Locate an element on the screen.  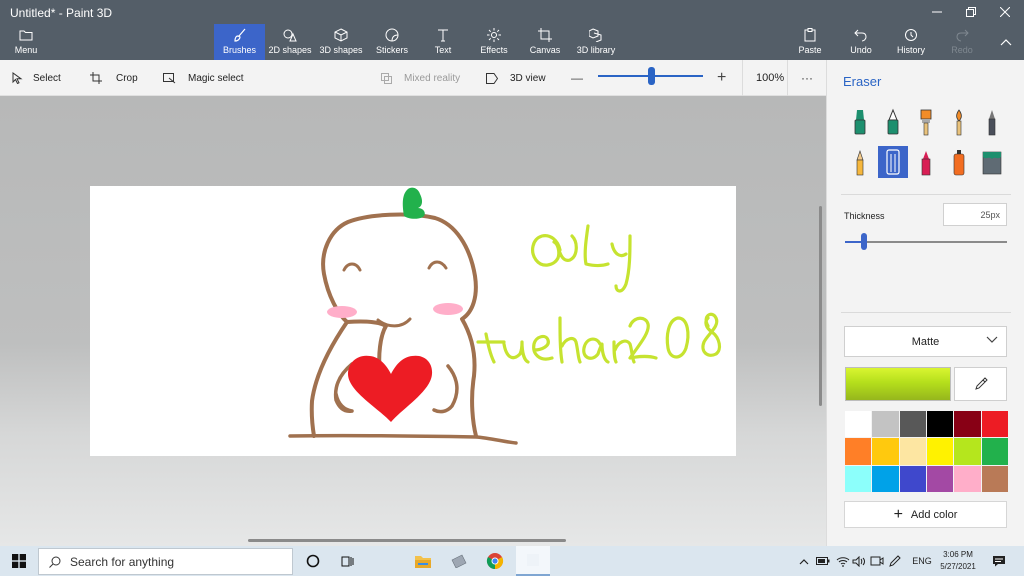
restore-button is located at coordinates (971, 12).